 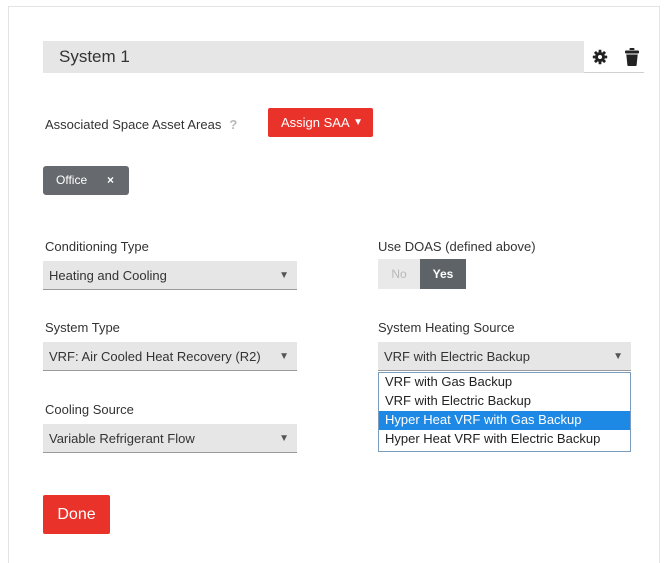 I want to click on saa-label-row: Associated Space Asset Areas?, so click(x=141, y=124).